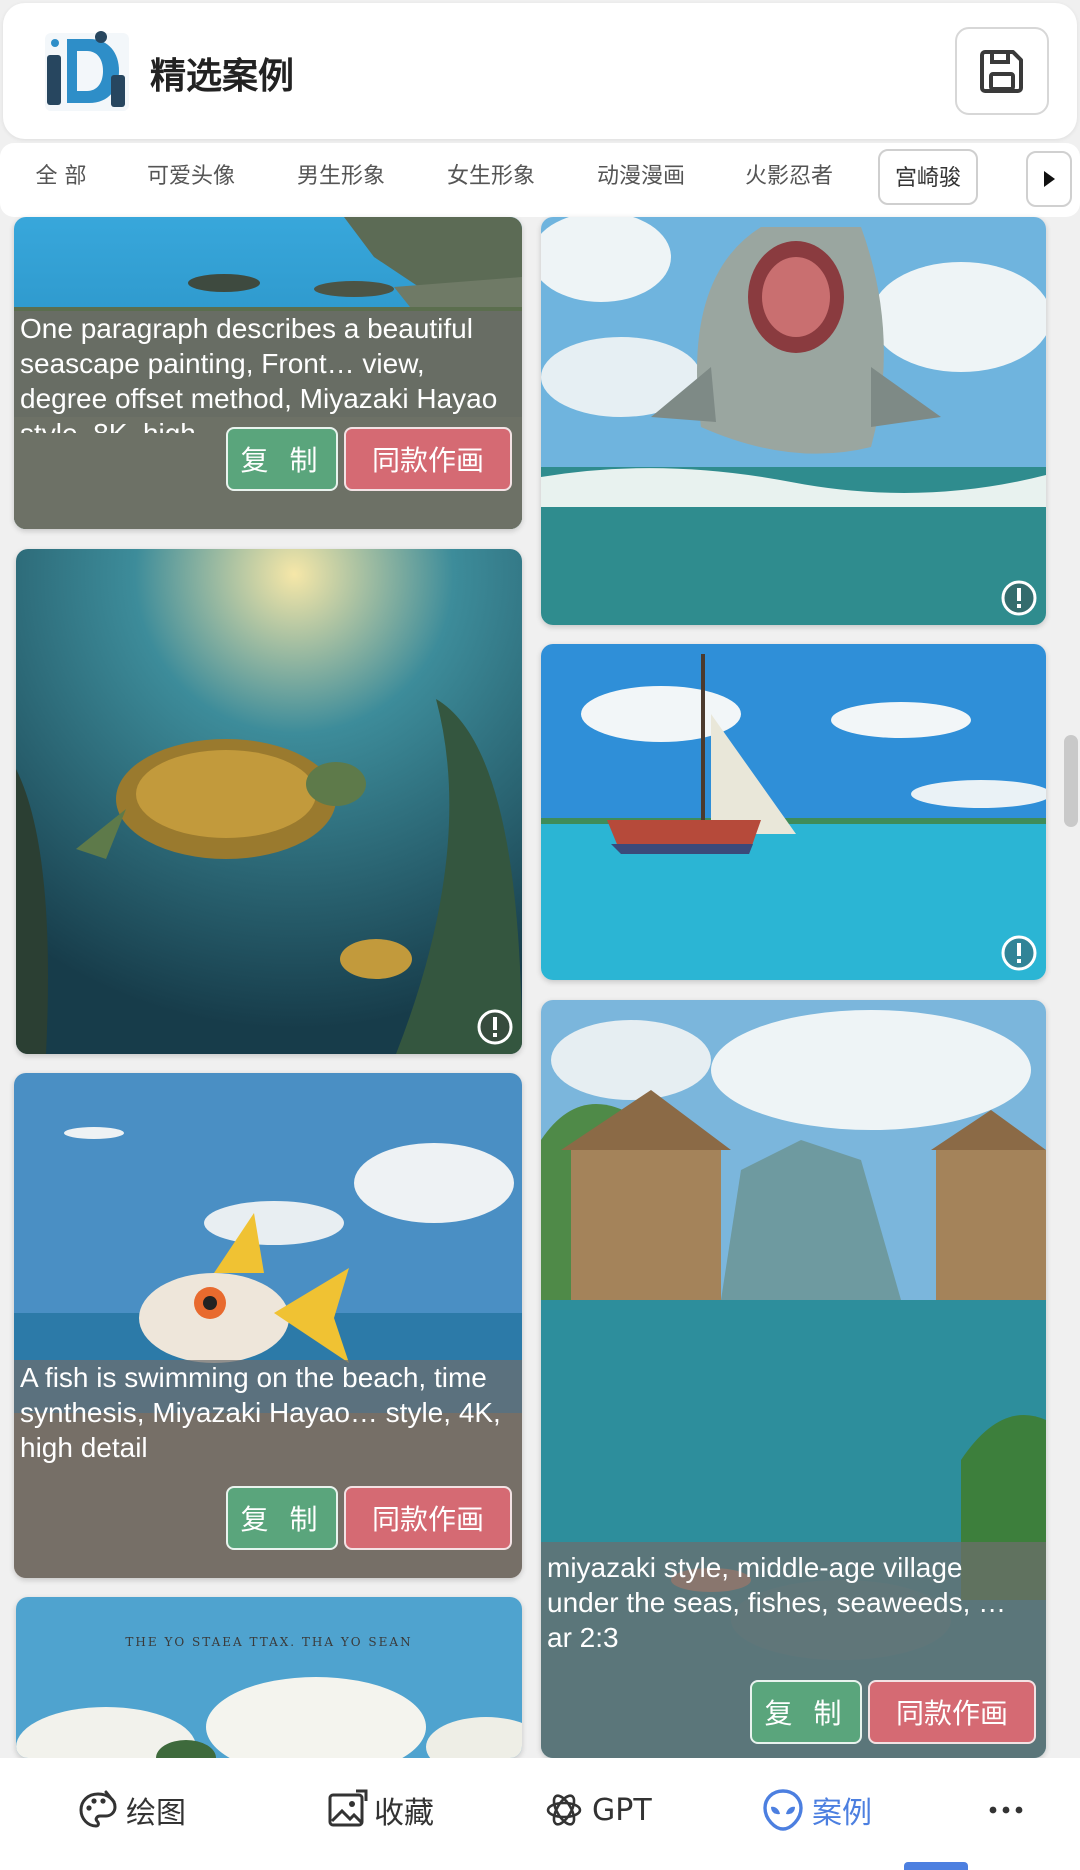 This screenshot has width=1080, height=1870. What do you see at coordinates (564, 1810) in the screenshot?
I see `openai-icon` at bounding box center [564, 1810].